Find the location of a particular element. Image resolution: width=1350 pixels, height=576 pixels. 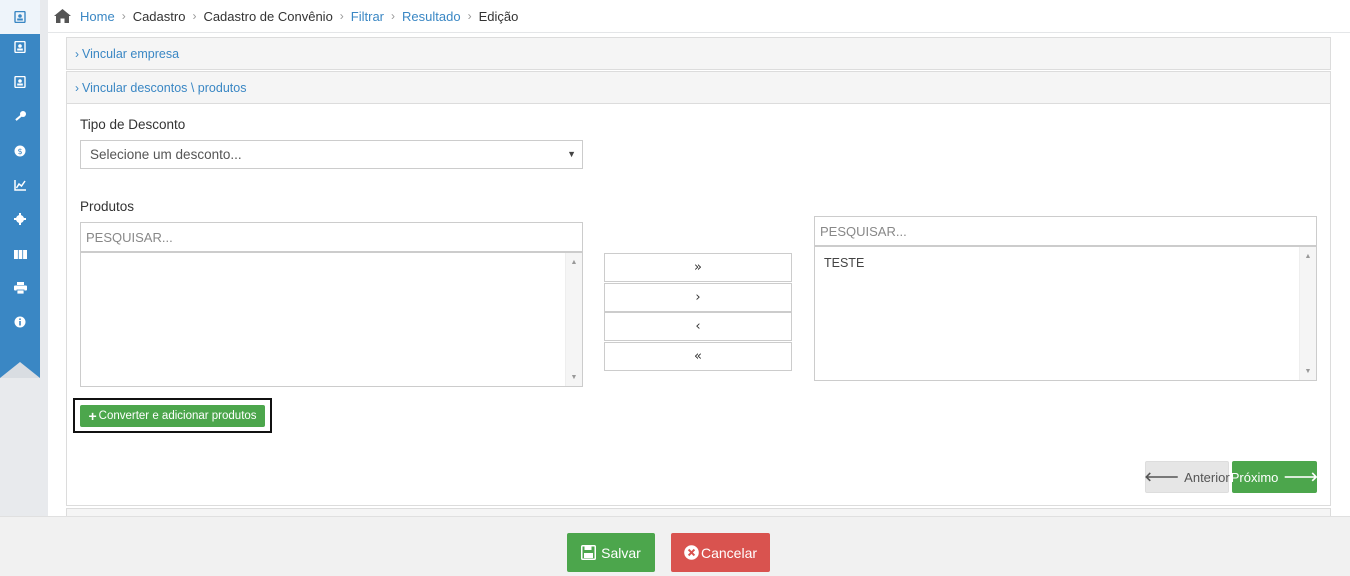

sidebar-divider is located at coordinates (44, 258).